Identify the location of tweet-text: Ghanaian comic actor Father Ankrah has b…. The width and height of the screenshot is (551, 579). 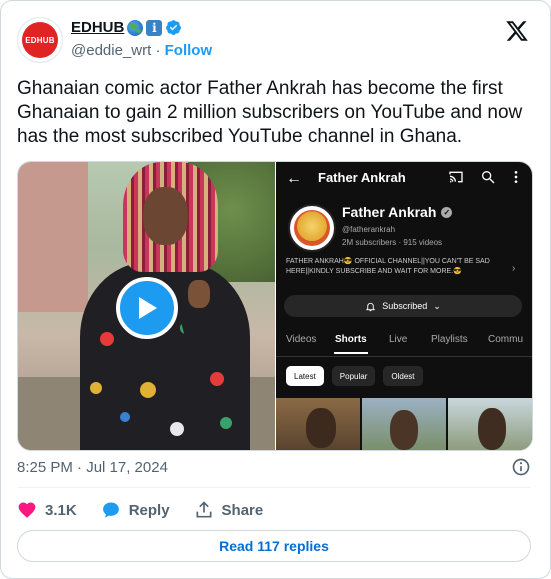
(270, 112).